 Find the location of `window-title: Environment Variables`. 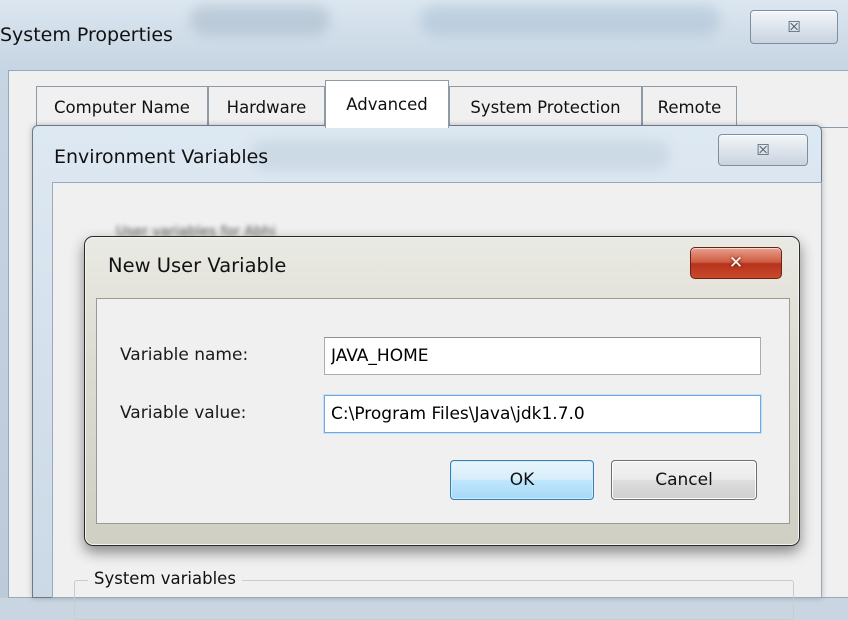

window-title: Environment Variables is located at coordinates (161, 157).